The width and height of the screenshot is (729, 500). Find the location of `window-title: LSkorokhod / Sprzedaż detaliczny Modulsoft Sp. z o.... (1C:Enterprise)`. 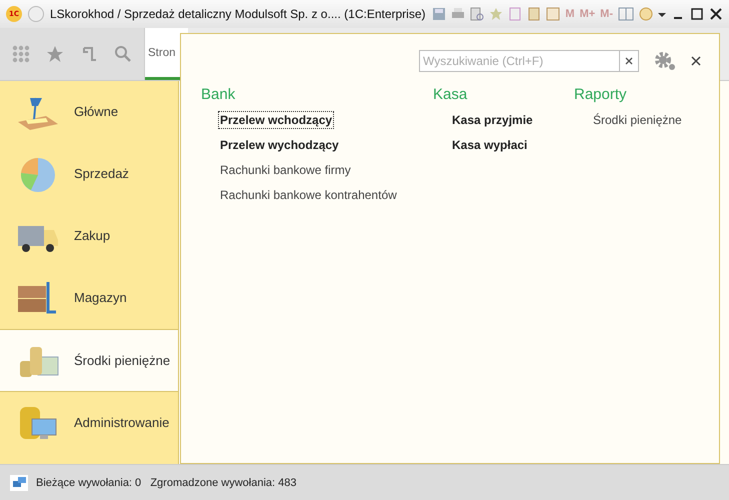

window-title: LSkorokhod / Sprzedaż detaliczny Modulsoft Sp. z o.... (1C:Enterprise) is located at coordinates (238, 14).